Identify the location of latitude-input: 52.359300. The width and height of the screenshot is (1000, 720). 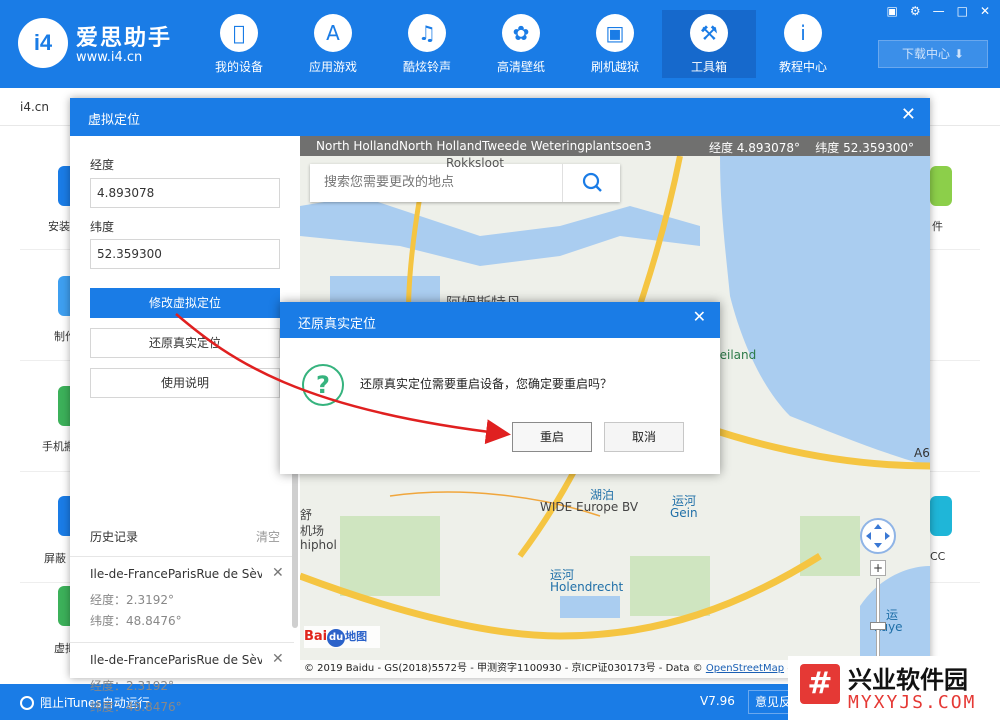
(185, 254).